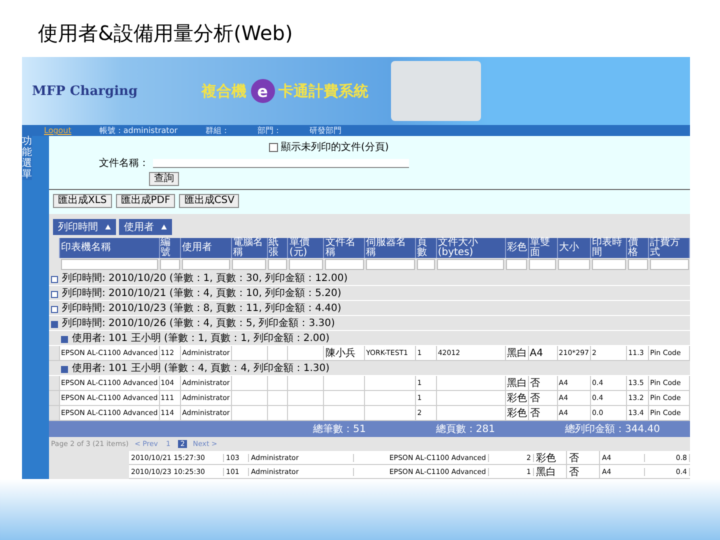 The image size is (720, 540). What do you see at coordinates (138, 130) in the screenshot?
I see `account-label: 帳號：administrator` at bounding box center [138, 130].